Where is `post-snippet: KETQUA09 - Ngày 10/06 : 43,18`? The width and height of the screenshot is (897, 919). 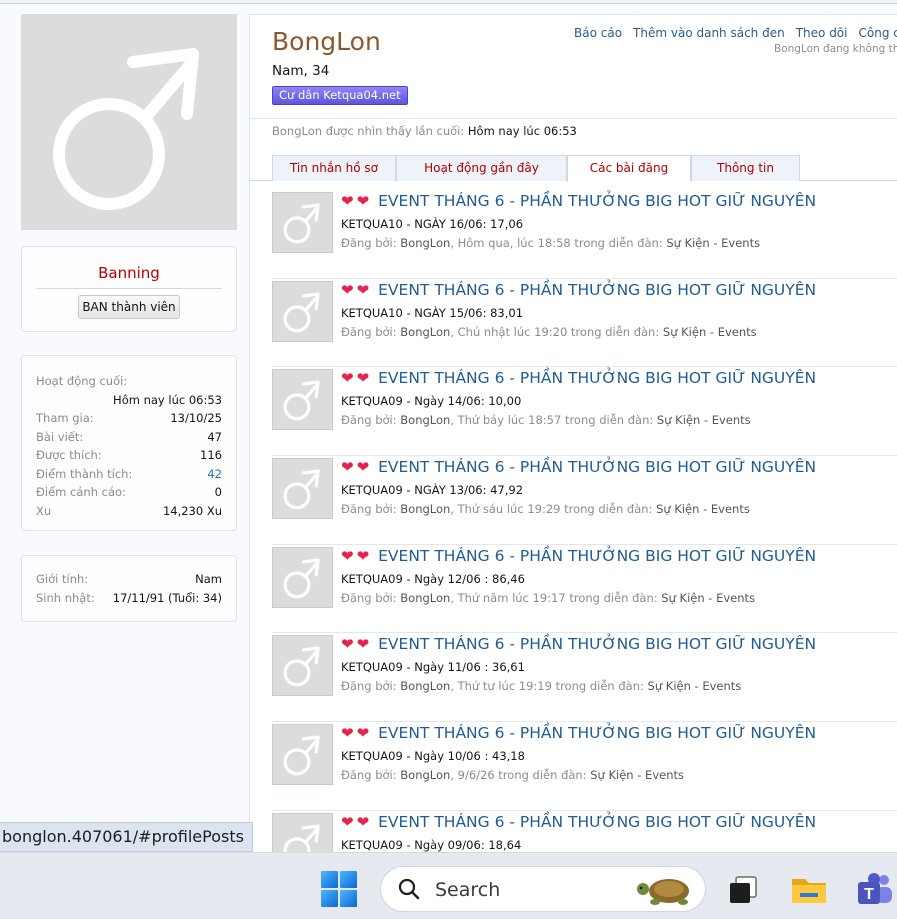 post-snippet: KETQUA09 - Ngày 10/06 : 43,18 is located at coordinates (433, 756).